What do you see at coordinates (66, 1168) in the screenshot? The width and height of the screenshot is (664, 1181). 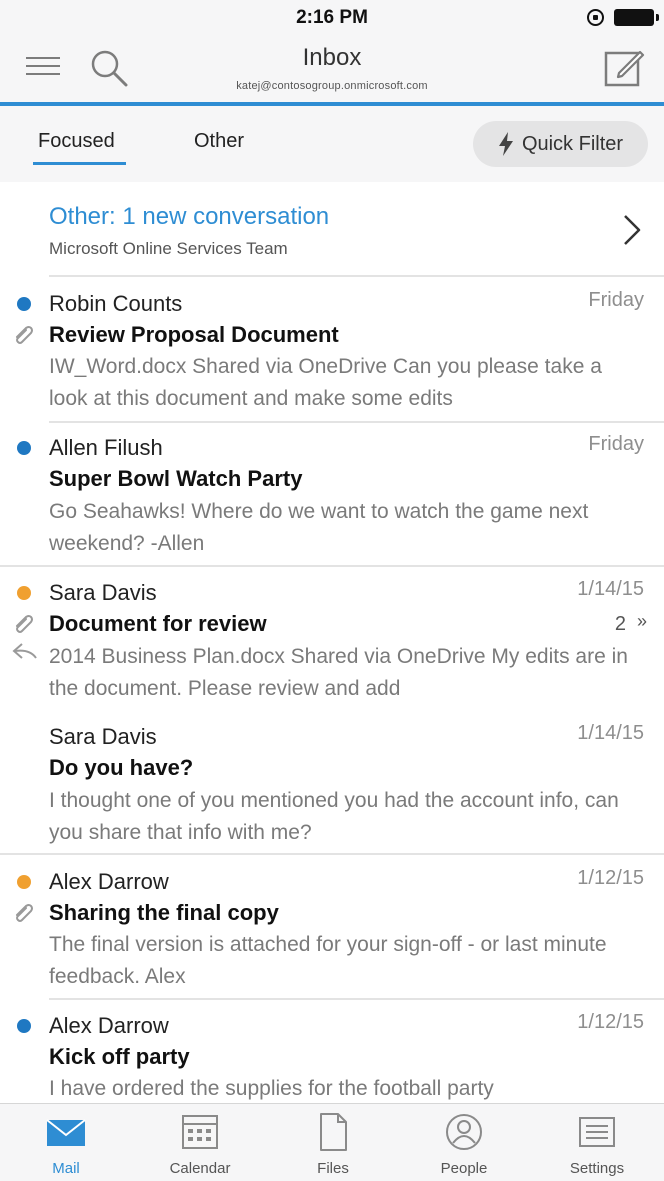 I see `tab-mail-label: Mail` at bounding box center [66, 1168].